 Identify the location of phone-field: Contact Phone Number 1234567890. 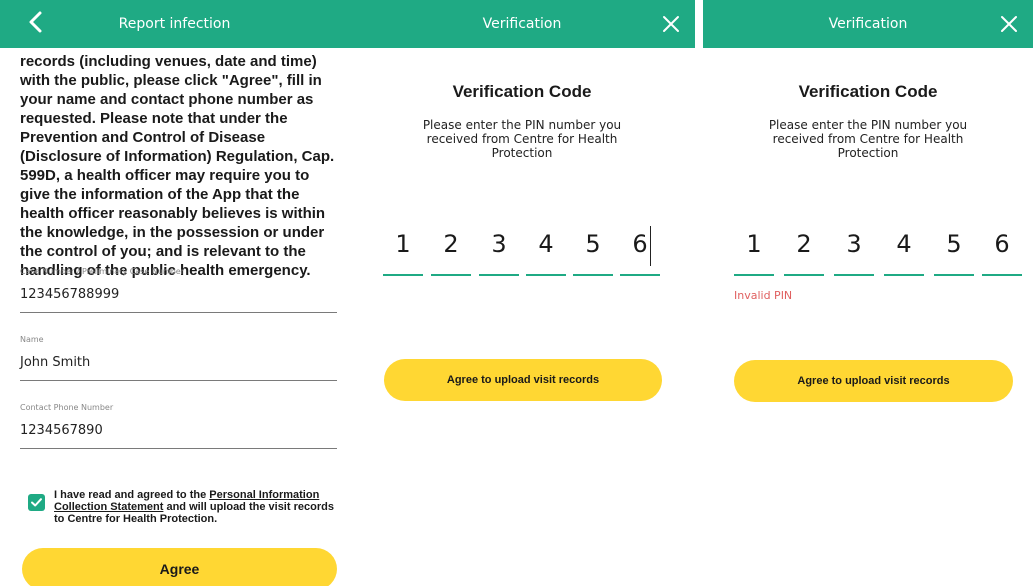
(178, 425).